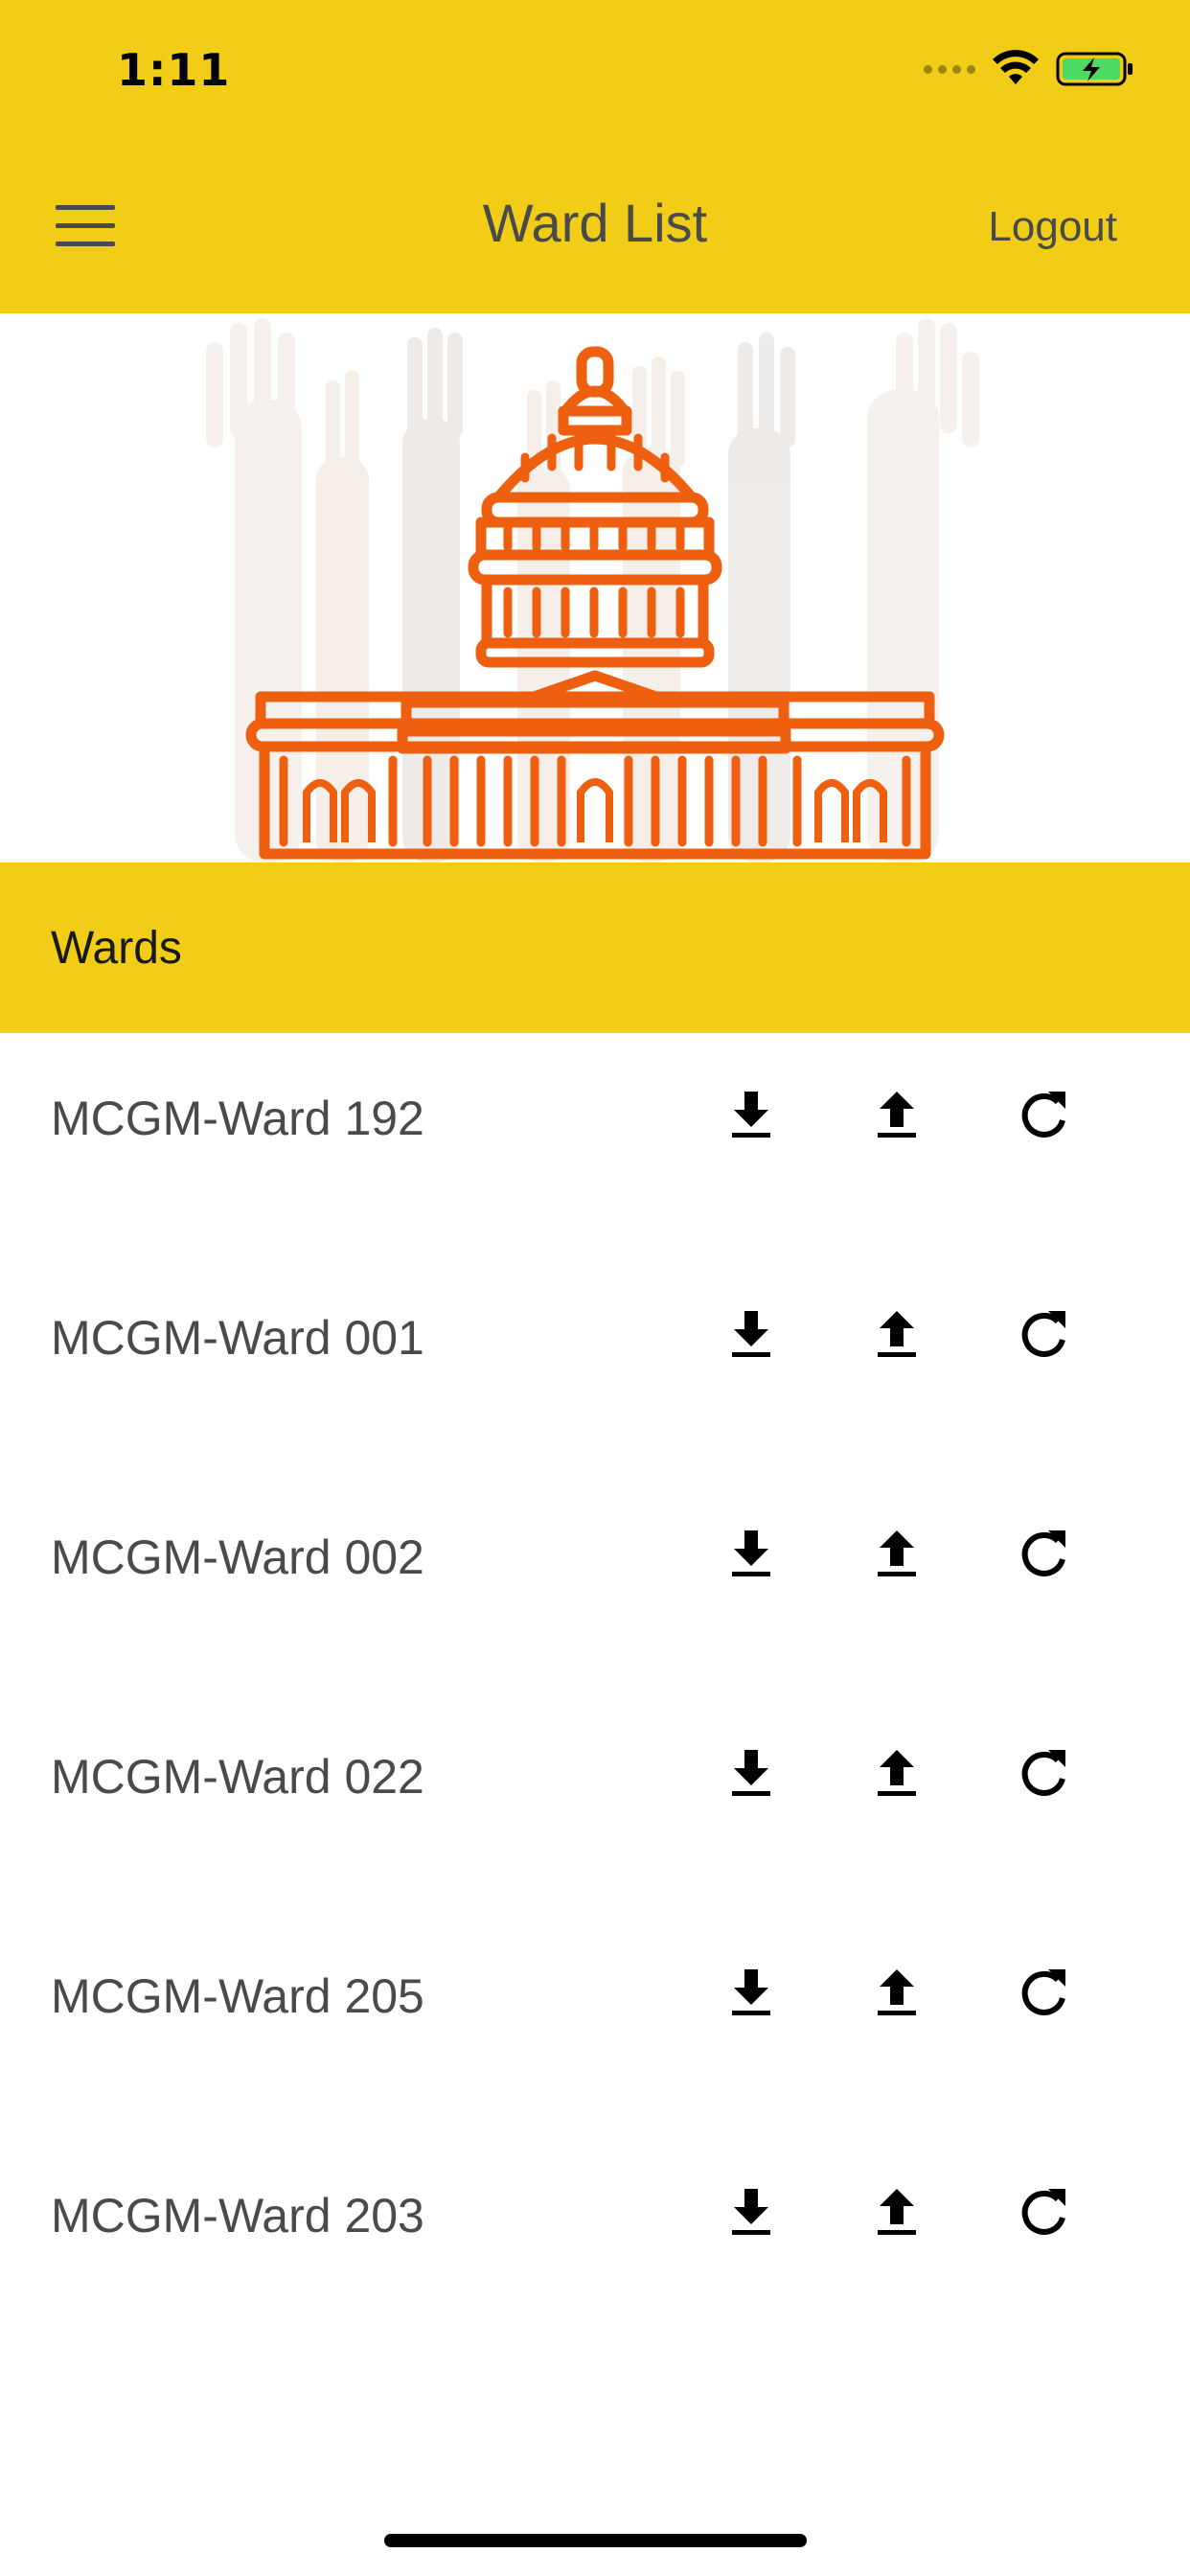 This screenshot has height=2576, width=1190. Describe the element at coordinates (238, 2215) in the screenshot. I see `ward-name: MCGM-Ward 203` at that location.